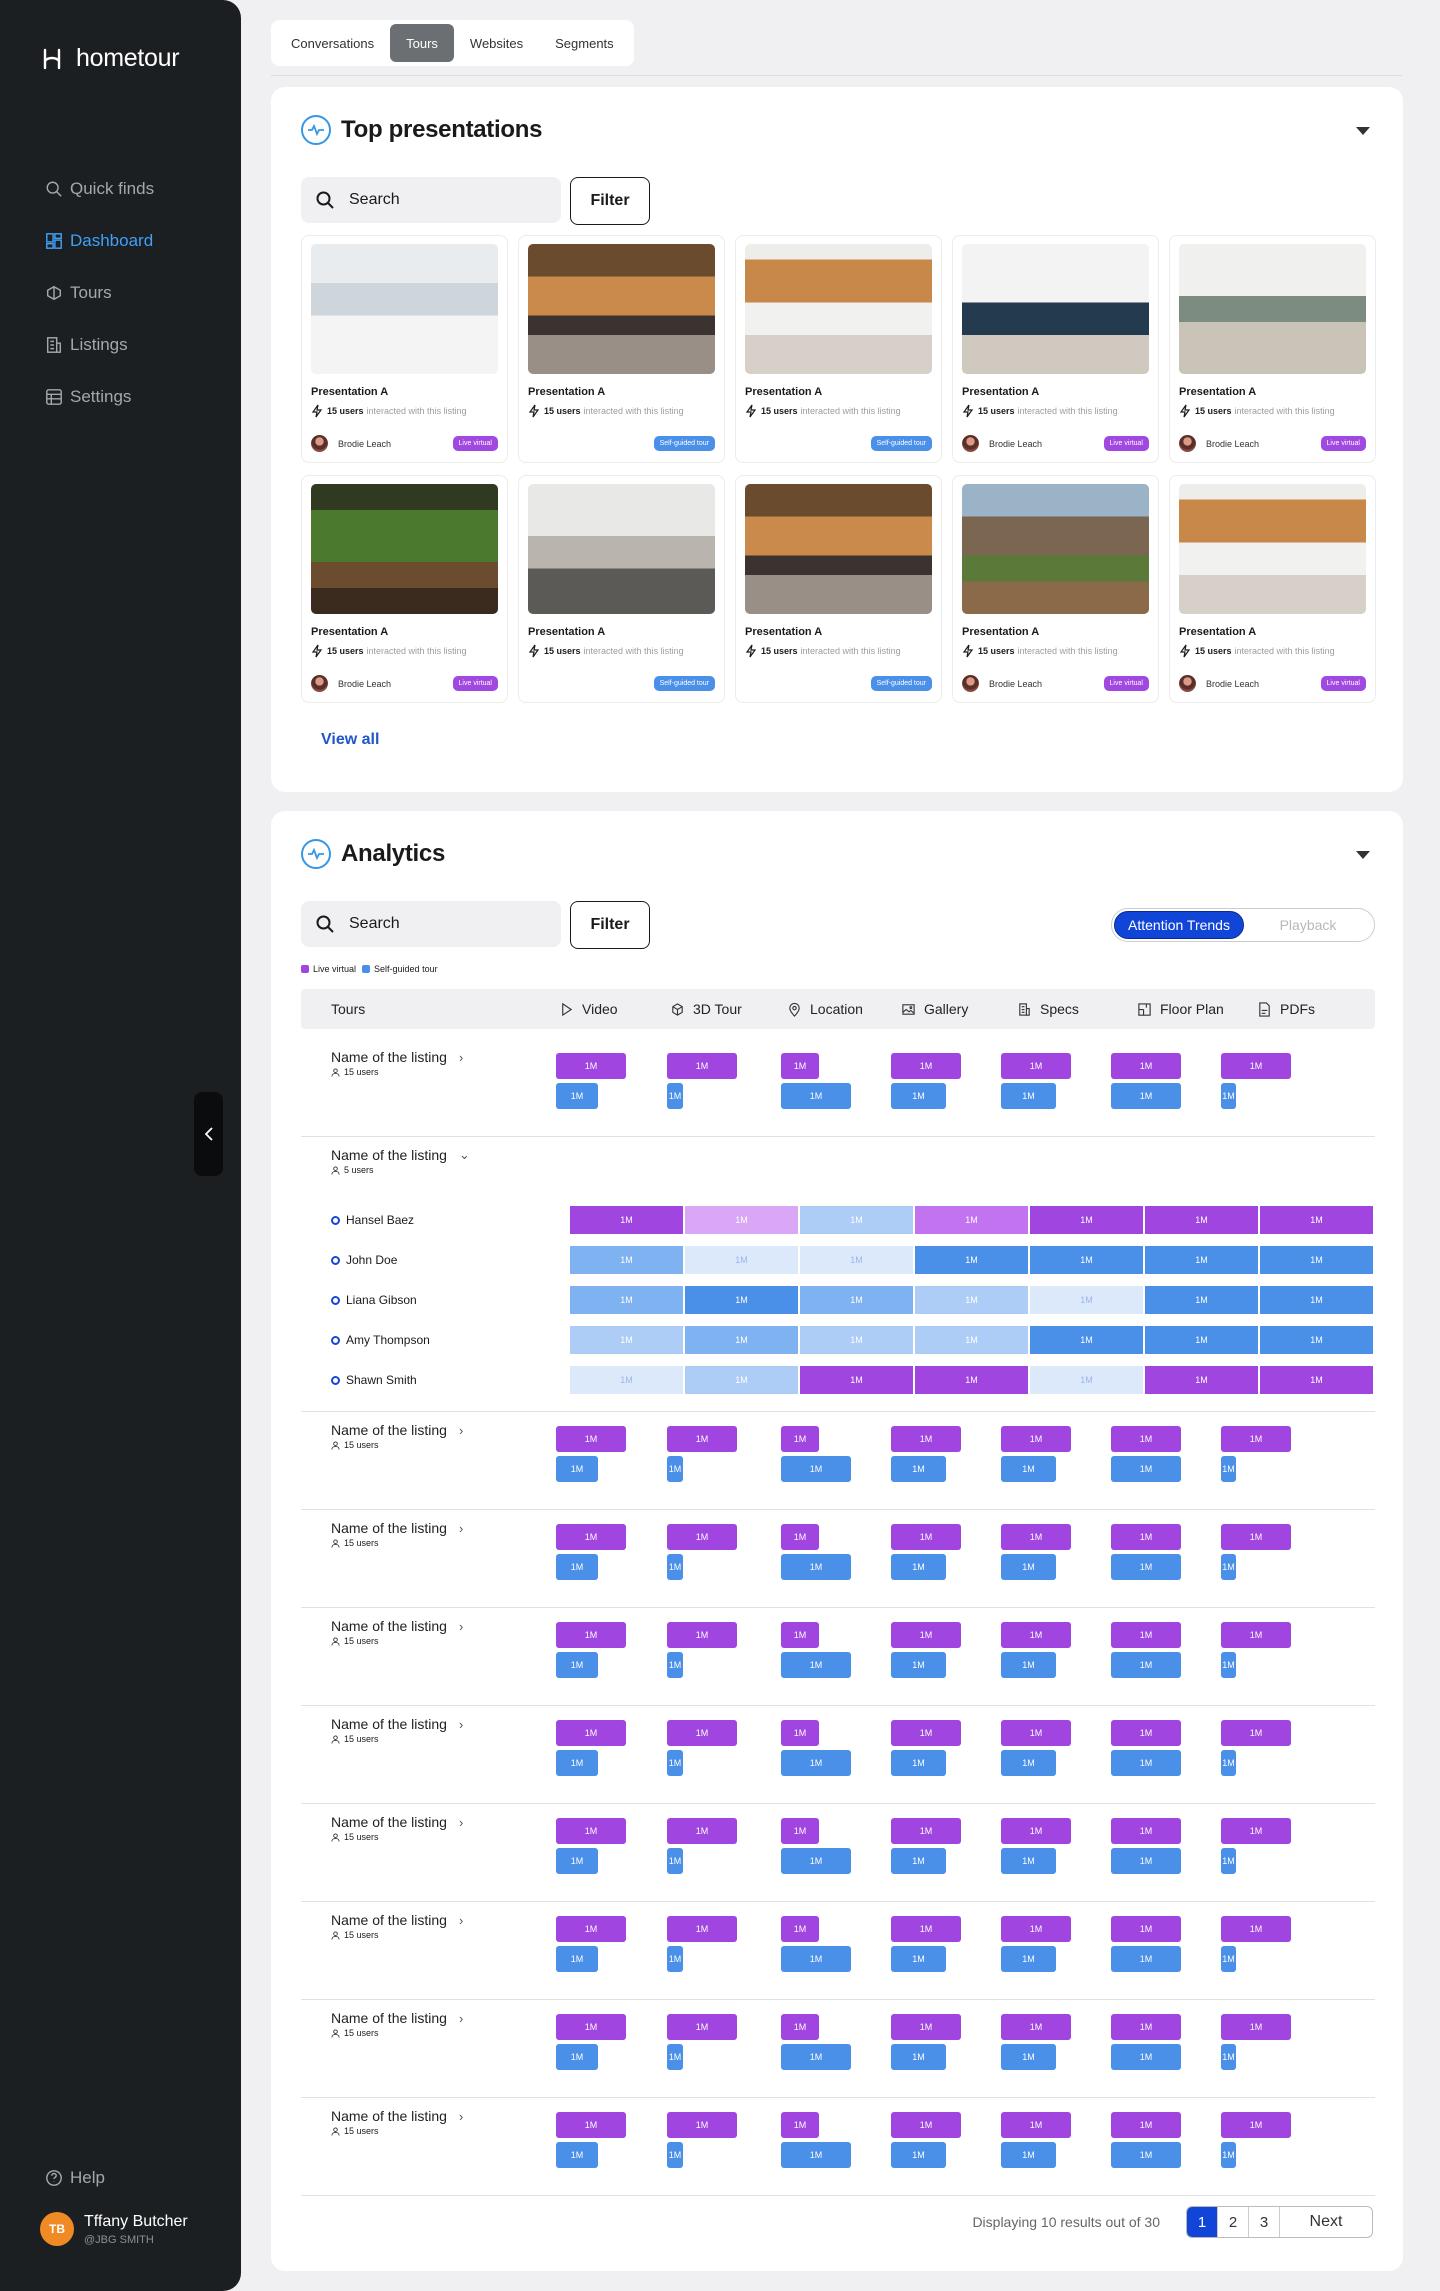 This screenshot has height=2291, width=1440. What do you see at coordinates (372, 1220) in the screenshot?
I see `visitor-row: Hansel Baez` at bounding box center [372, 1220].